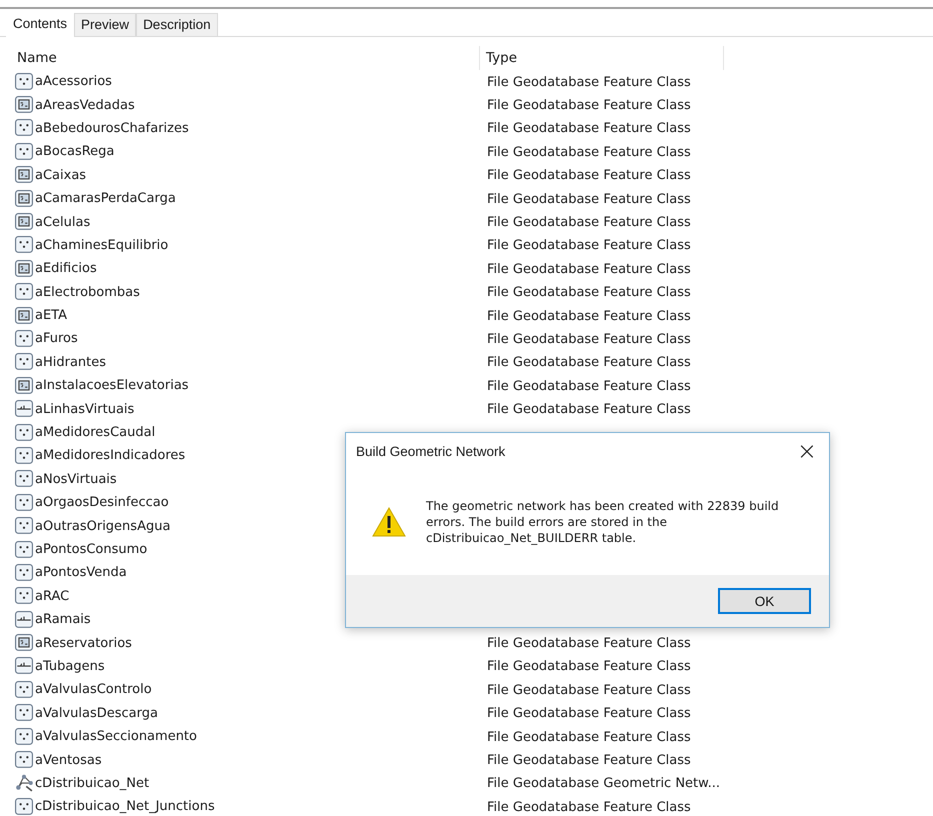  What do you see at coordinates (96, 713) in the screenshot?
I see `item-name: aValvulasDescarga` at bounding box center [96, 713].